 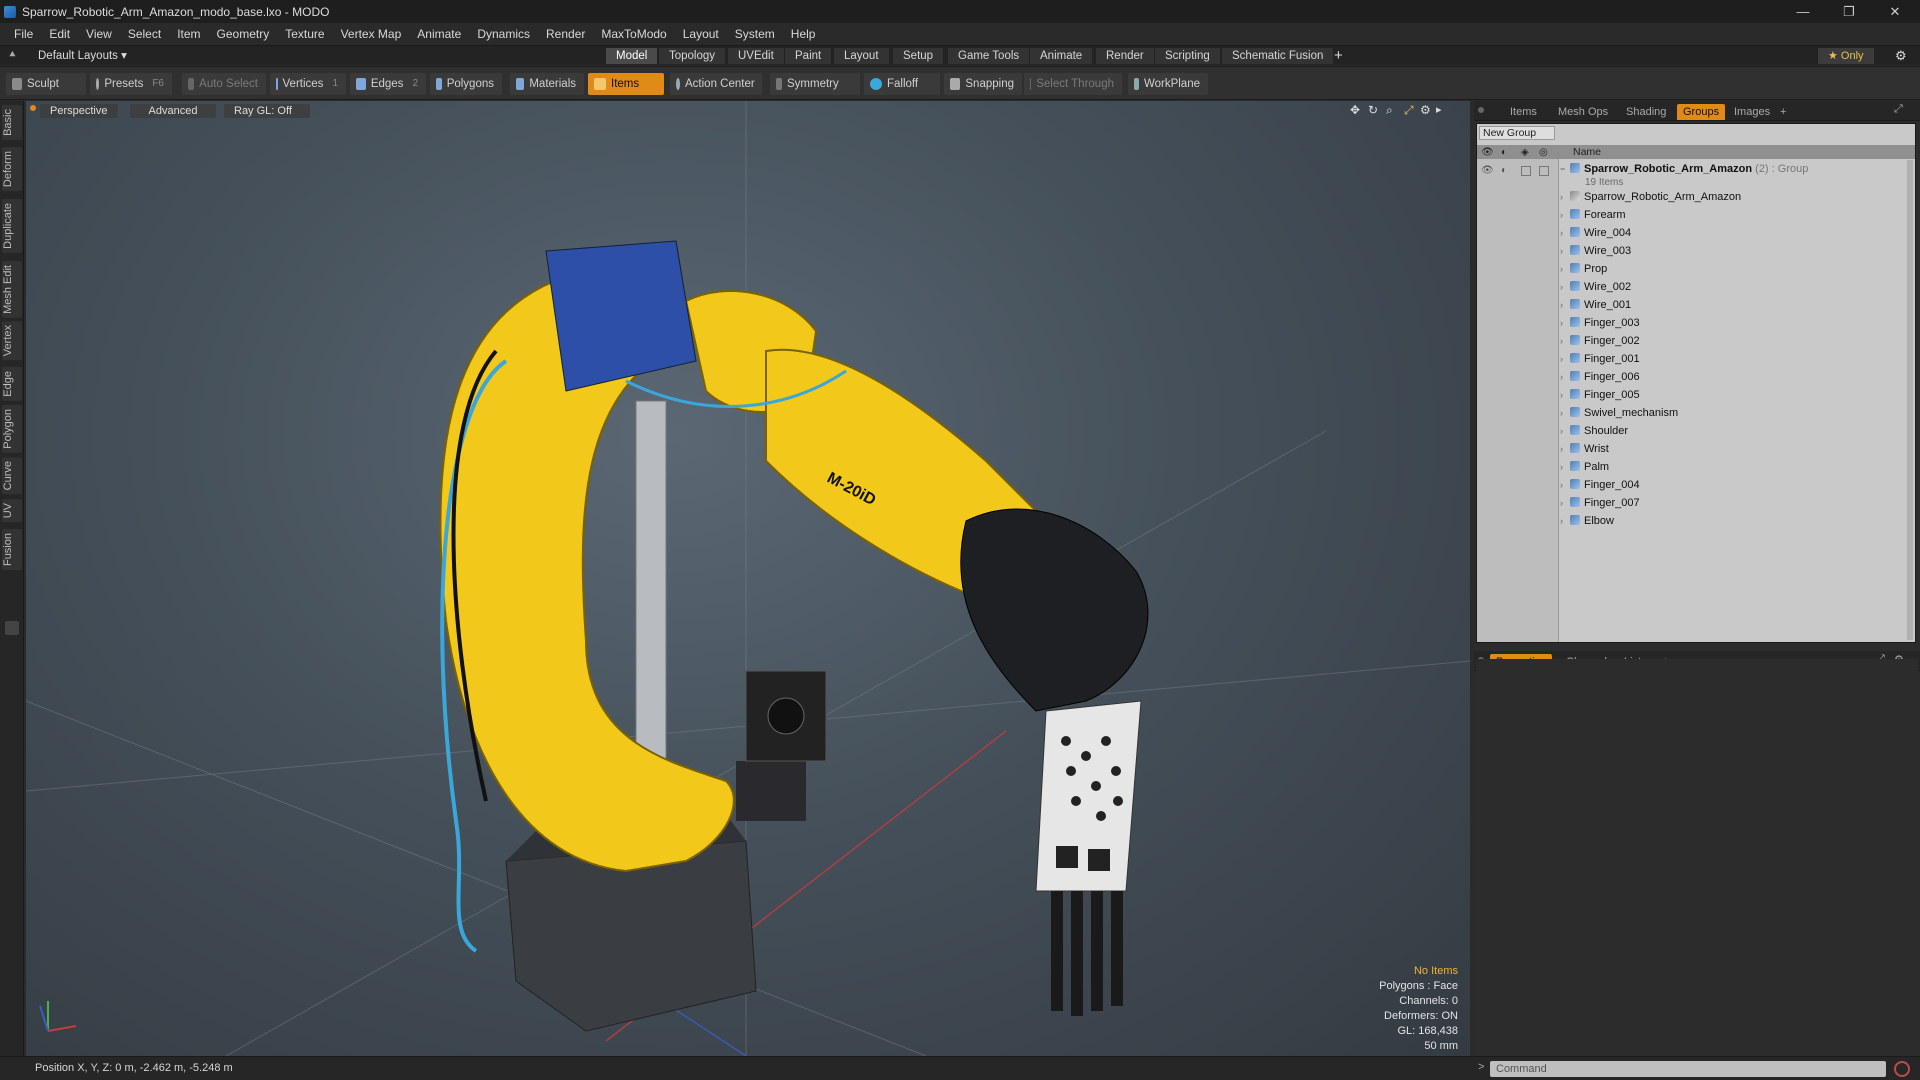 I want to click on tab-layout: Layout, so click(x=862, y=56).